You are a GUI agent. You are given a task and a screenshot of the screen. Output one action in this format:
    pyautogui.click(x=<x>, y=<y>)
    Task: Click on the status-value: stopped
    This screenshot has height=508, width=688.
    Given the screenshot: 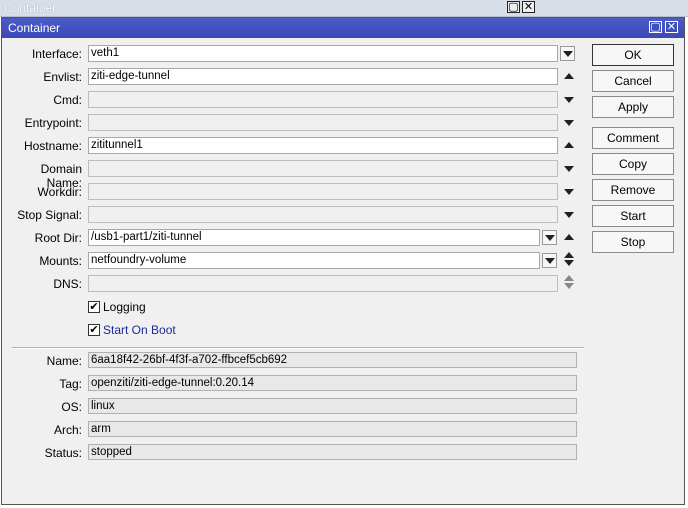 What is the action you would take?
    pyautogui.click(x=332, y=452)
    